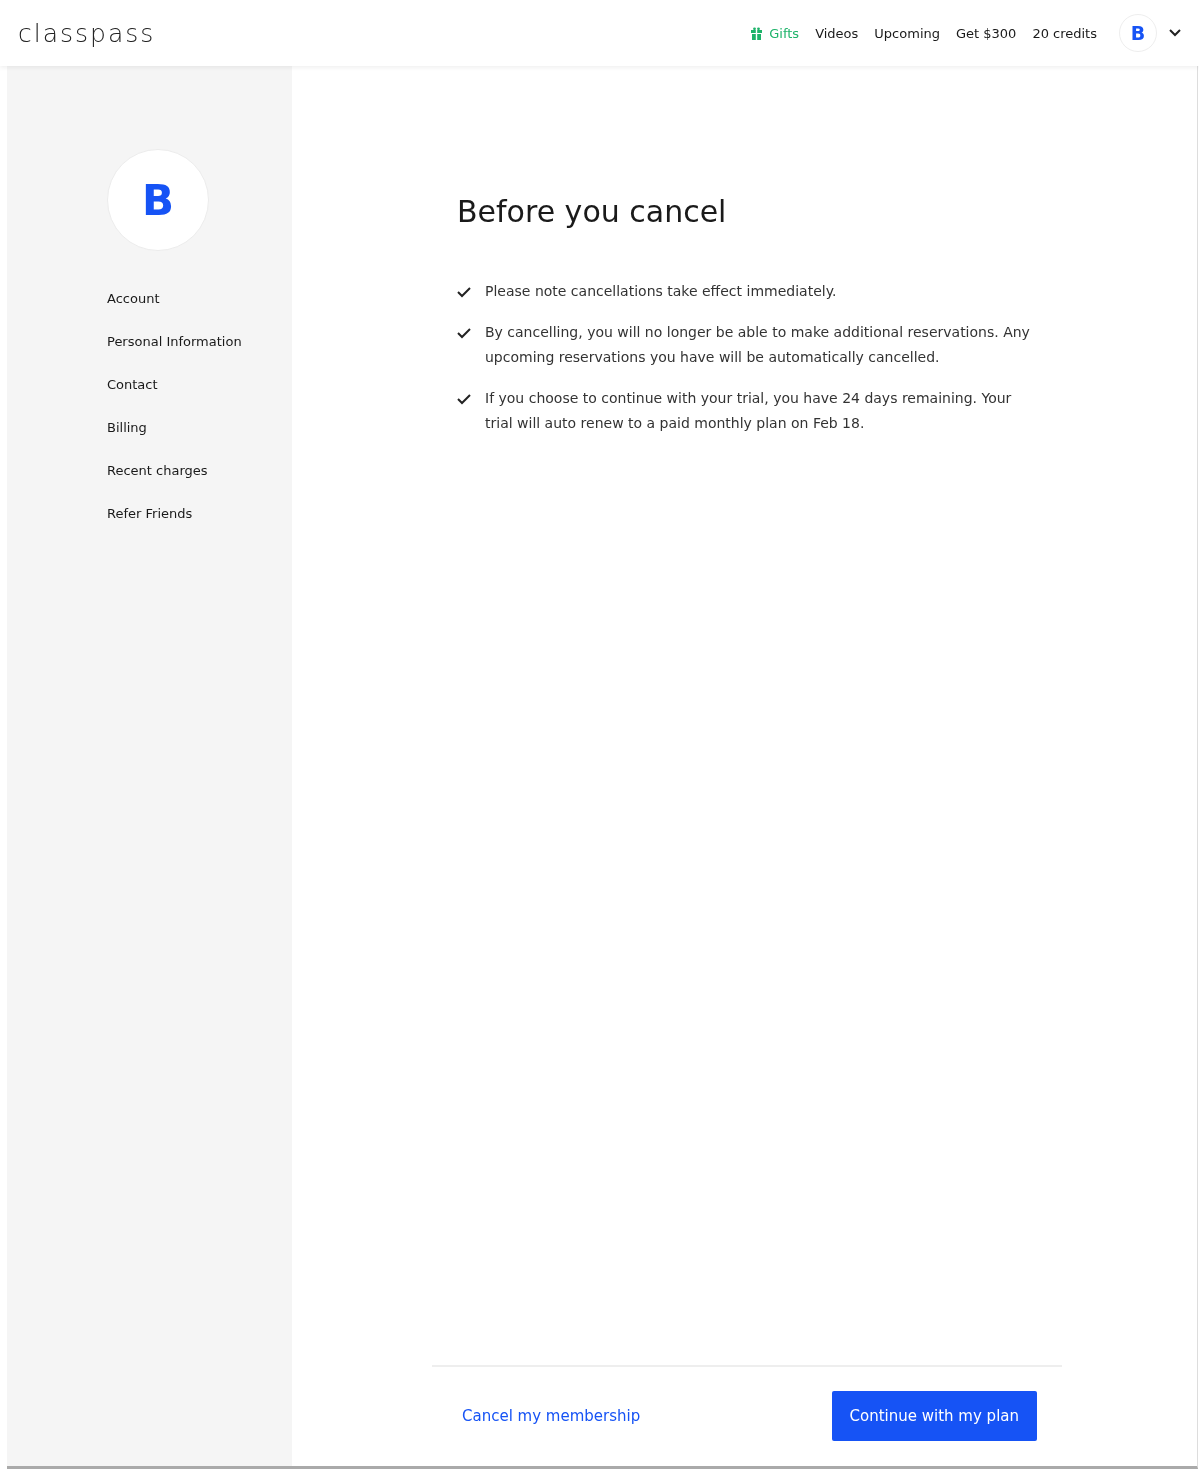  Describe the element at coordinates (551, 1416) in the screenshot. I see `cancel-membership-link: Cancel my membership` at that location.